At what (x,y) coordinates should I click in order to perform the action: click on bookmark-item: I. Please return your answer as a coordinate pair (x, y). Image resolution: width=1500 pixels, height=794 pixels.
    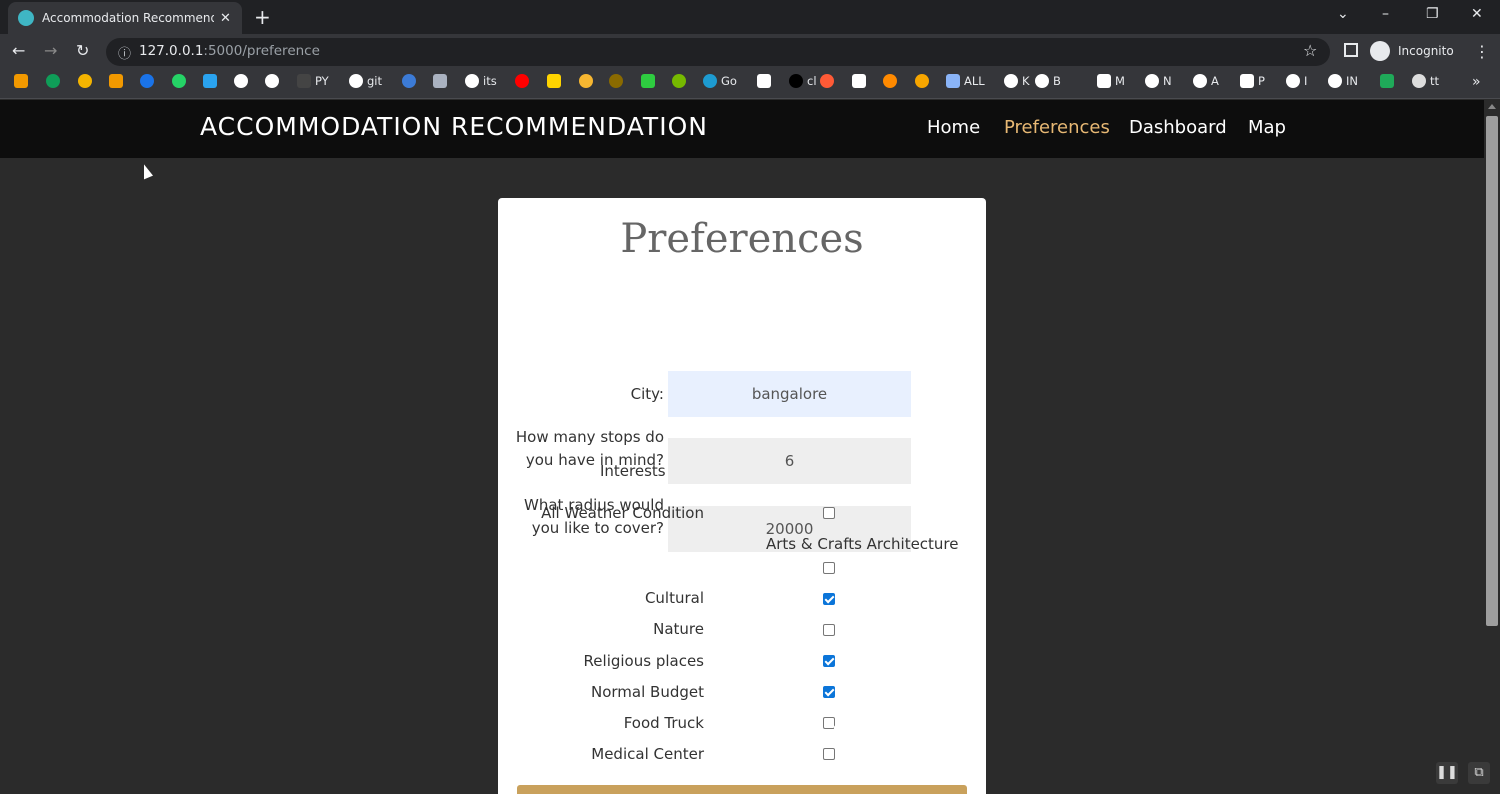
    Looking at the image, I should click on (1296, 81).